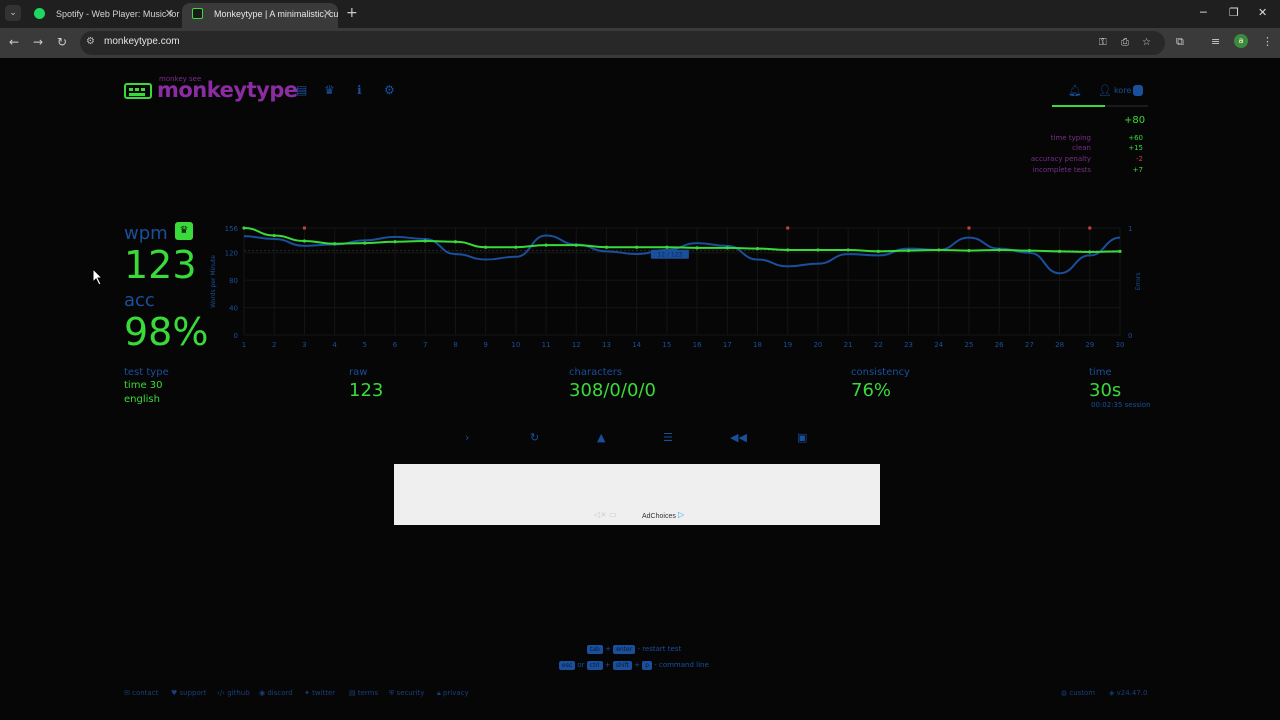  I want to click on browser-toolbar: ← → ↻ ⚙ monkeytype.com ⚿ ⎙ ☆ ⧉ ≡ ⋮, so click(640, 43).